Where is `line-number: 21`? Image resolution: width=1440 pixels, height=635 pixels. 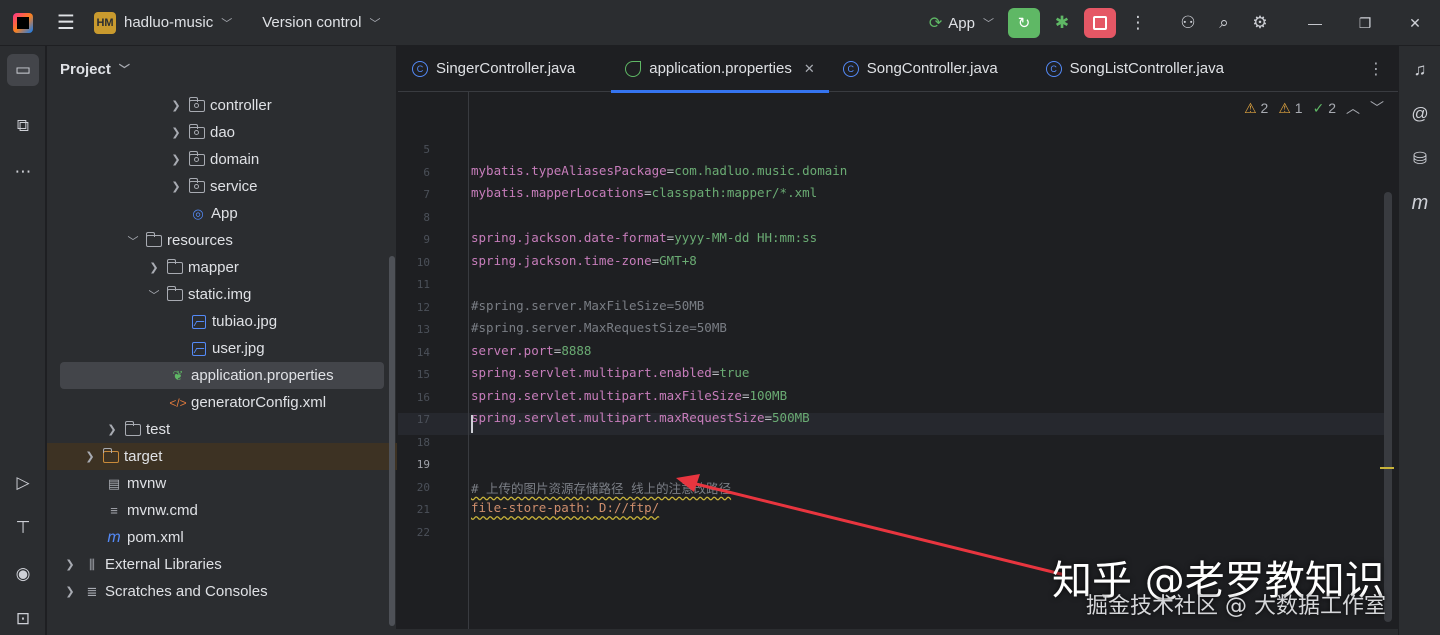
line-number: 21 is located at coordinates (423, 509).